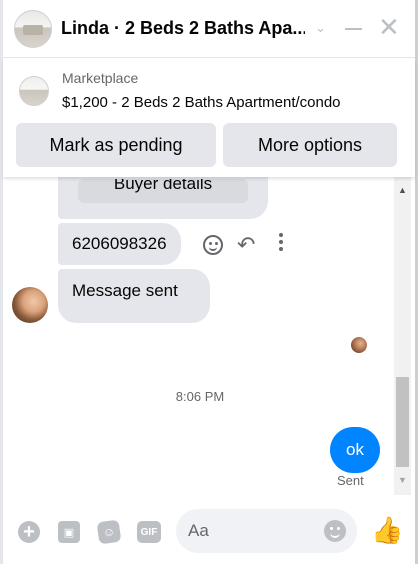 The width and height of the screenshot is (418, 564). I want to click on message-input-container, so click(266, 531).